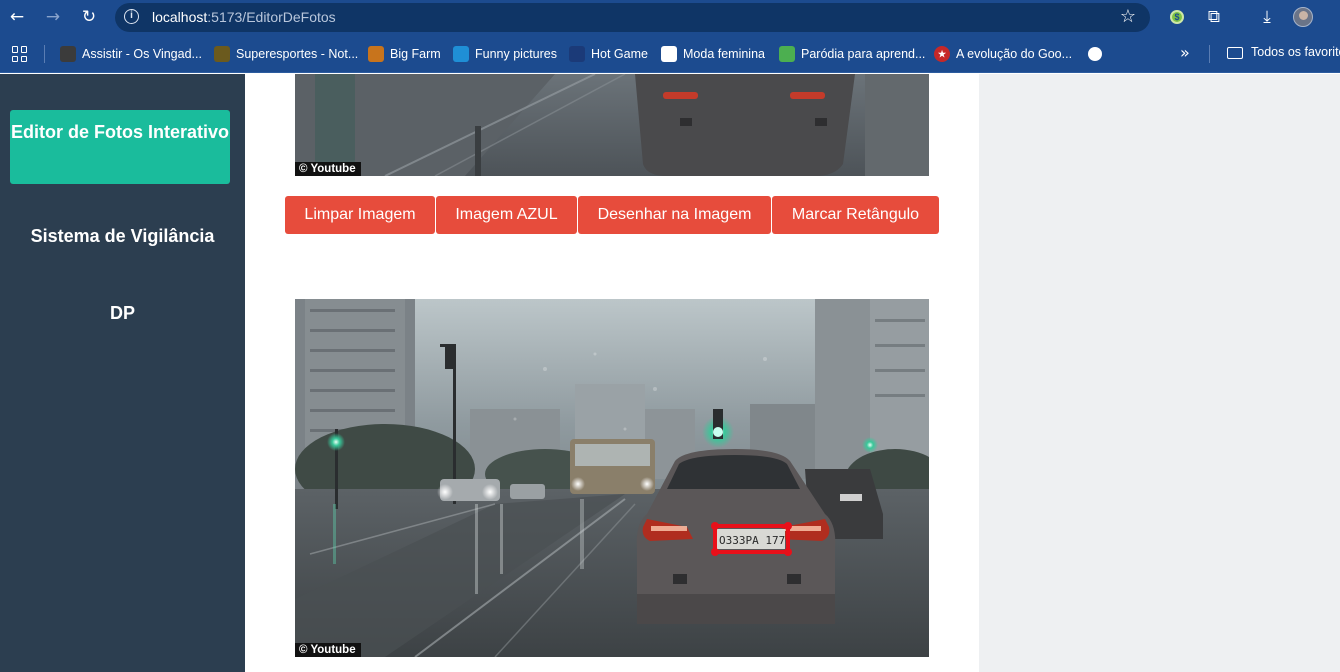 This screenshot has height=672, width=1340. Describe the element at coordinates (53, 17) in the screenshot. I see `forward-arrow-icon: →` at that location.